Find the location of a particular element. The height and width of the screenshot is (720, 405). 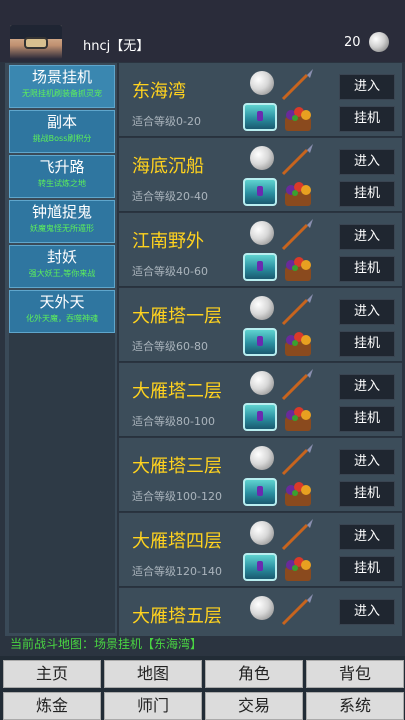

map-name: 东海湾 is located at coordinates (159, 91).